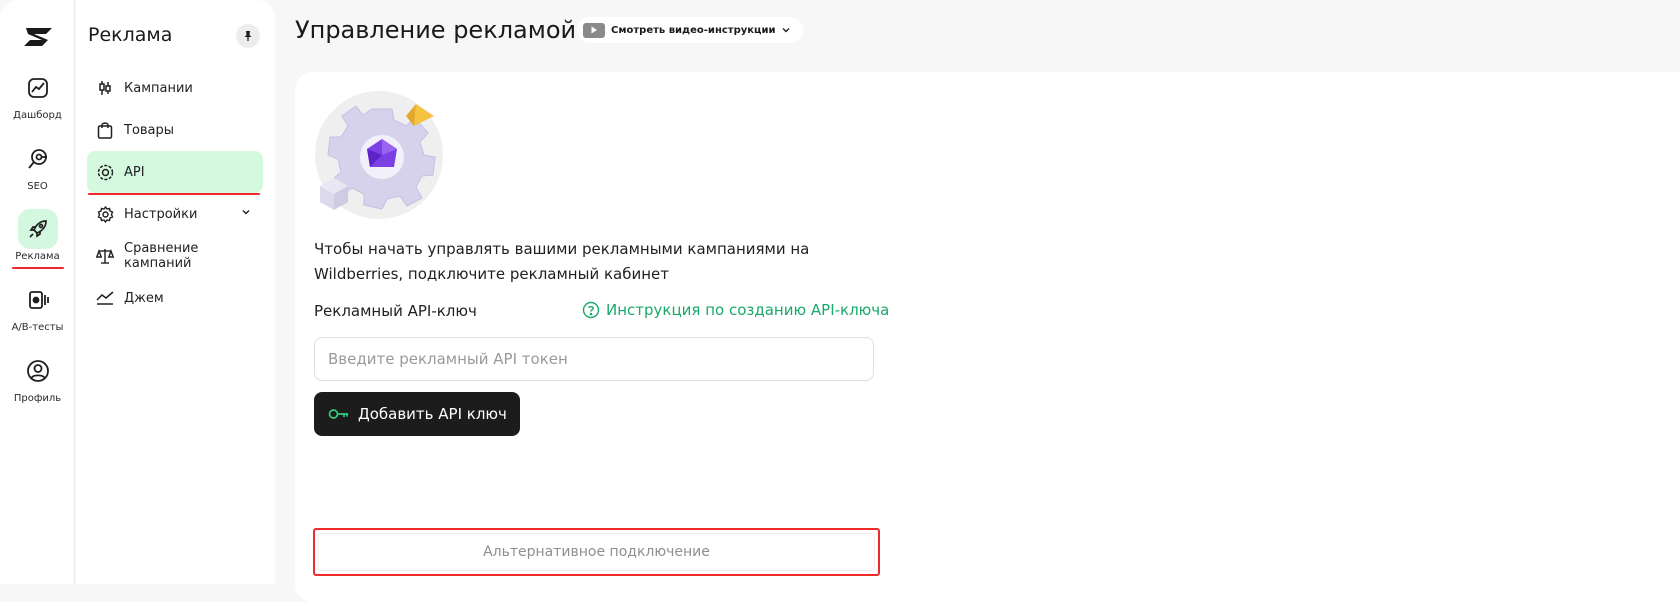  I want to click on sidebar-item-products: Товары, so click(175, 130).